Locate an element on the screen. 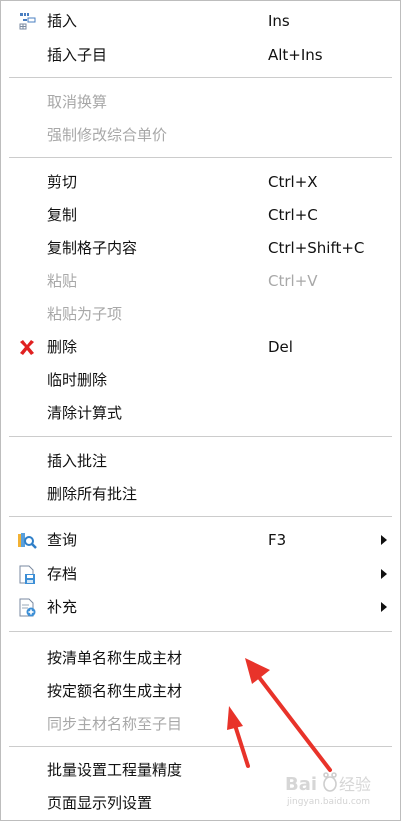 The width and height of the screenshot is (401, 821). menu-item-supplement: 补充 is located at coordinates (200, 607).